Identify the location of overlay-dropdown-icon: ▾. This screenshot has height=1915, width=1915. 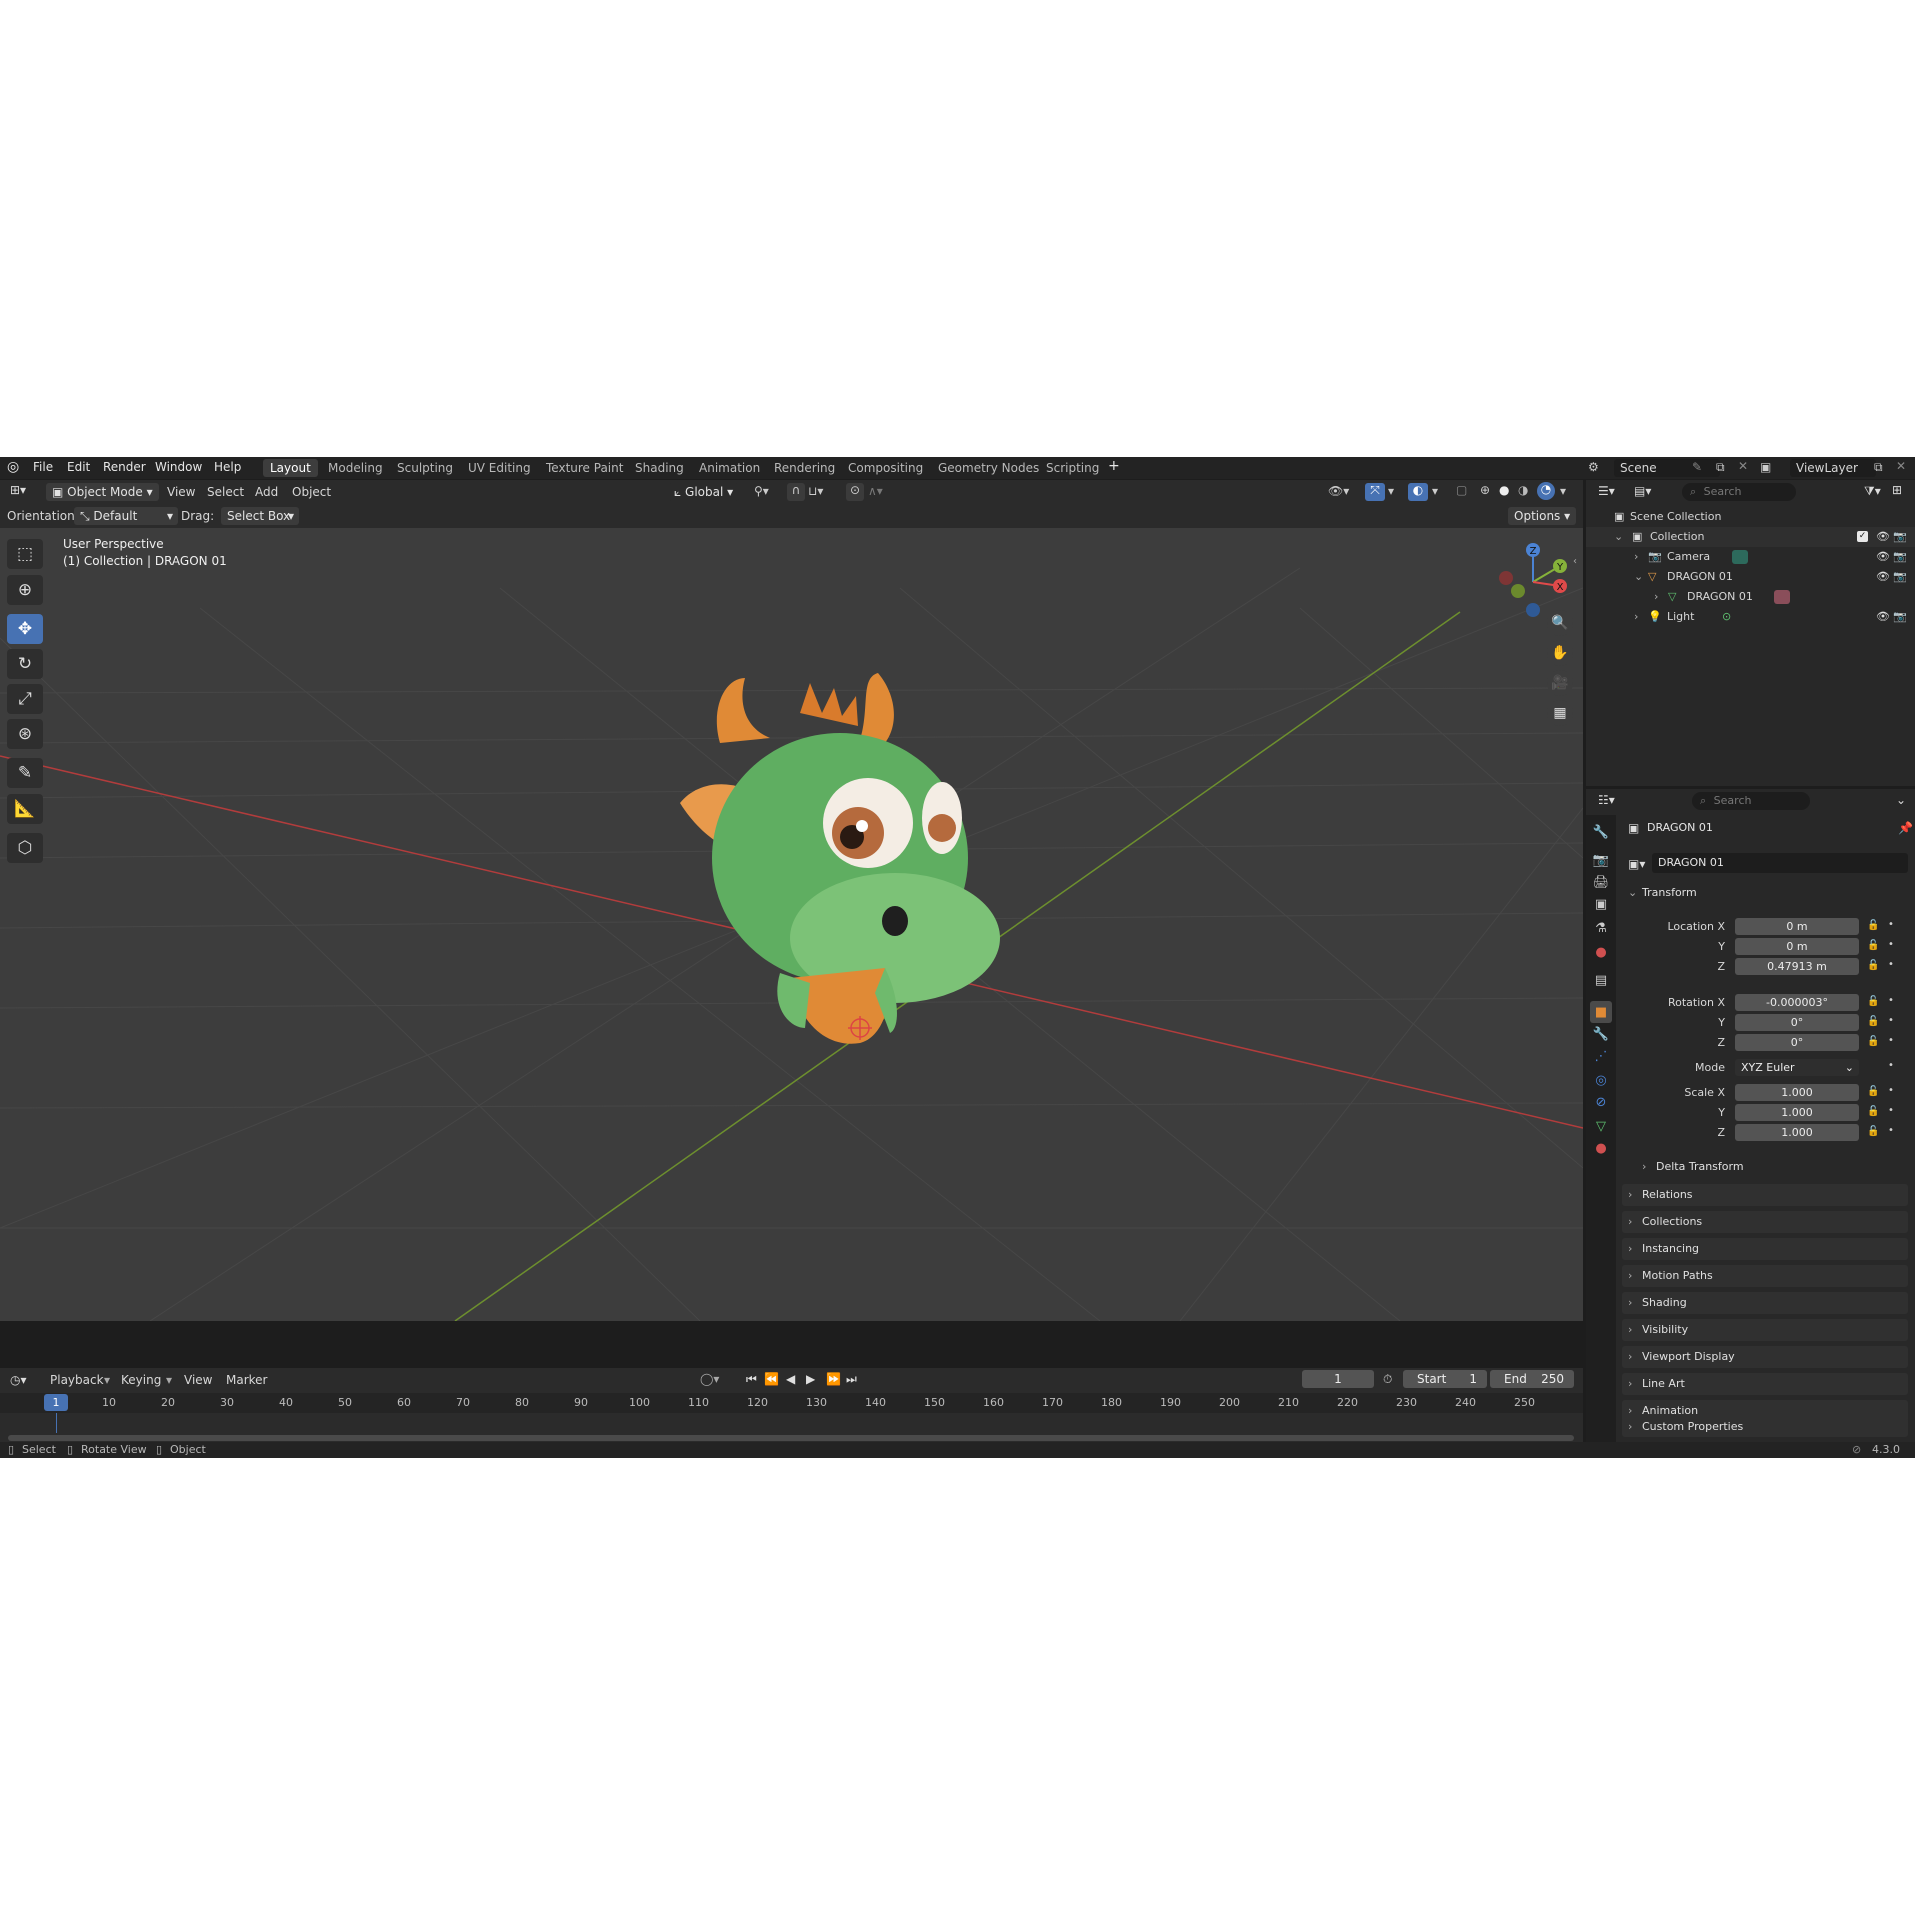
(1435, 491).